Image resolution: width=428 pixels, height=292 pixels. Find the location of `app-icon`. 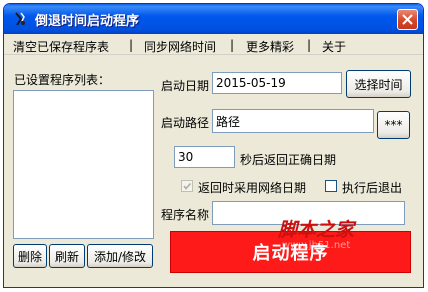

app-icon is located at coordinates (20, 19).